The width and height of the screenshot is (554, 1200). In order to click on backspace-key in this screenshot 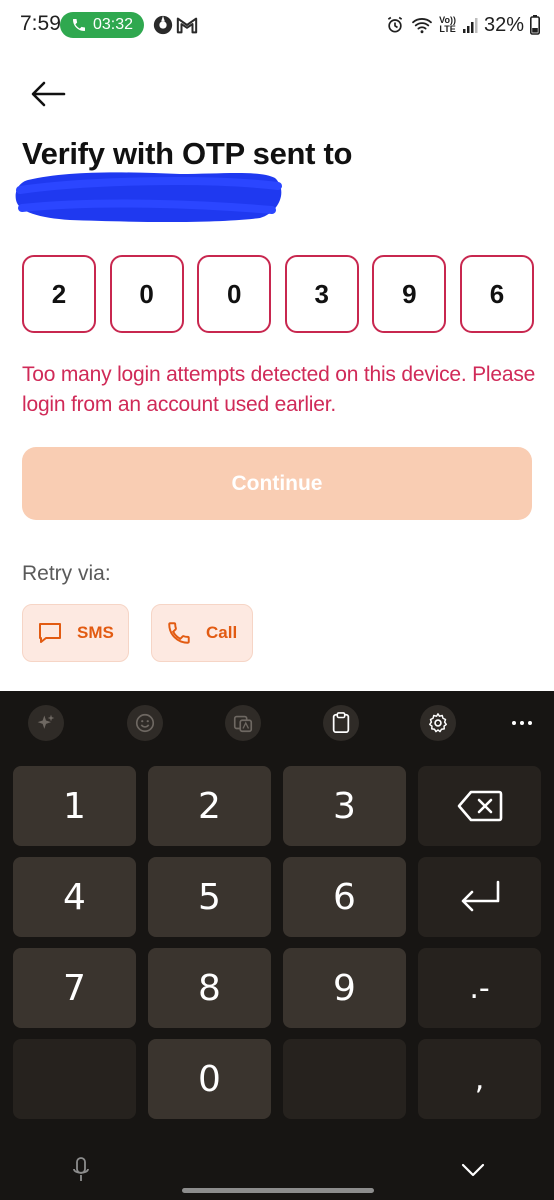, I will do `click(479, 806)`.